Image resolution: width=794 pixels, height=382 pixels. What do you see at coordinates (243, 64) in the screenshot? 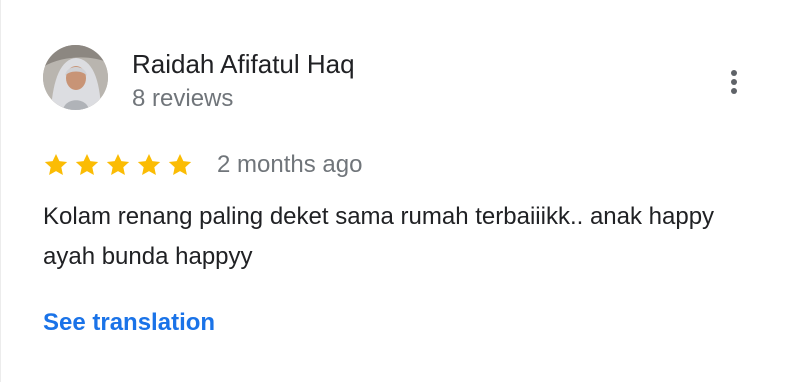
I see `reviewer-name: Raidah Afifatul Haq` at bounding box center [243, 64].